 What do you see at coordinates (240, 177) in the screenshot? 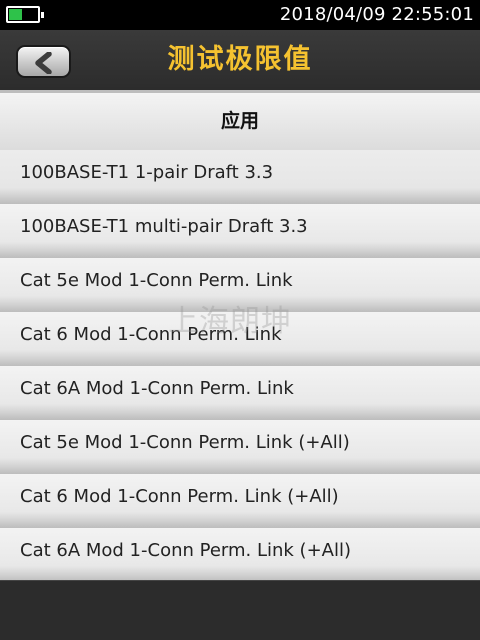
I see `list-item: 100BASE-T1 1-pair Draft 3.3` at bounding box center [240, 177].